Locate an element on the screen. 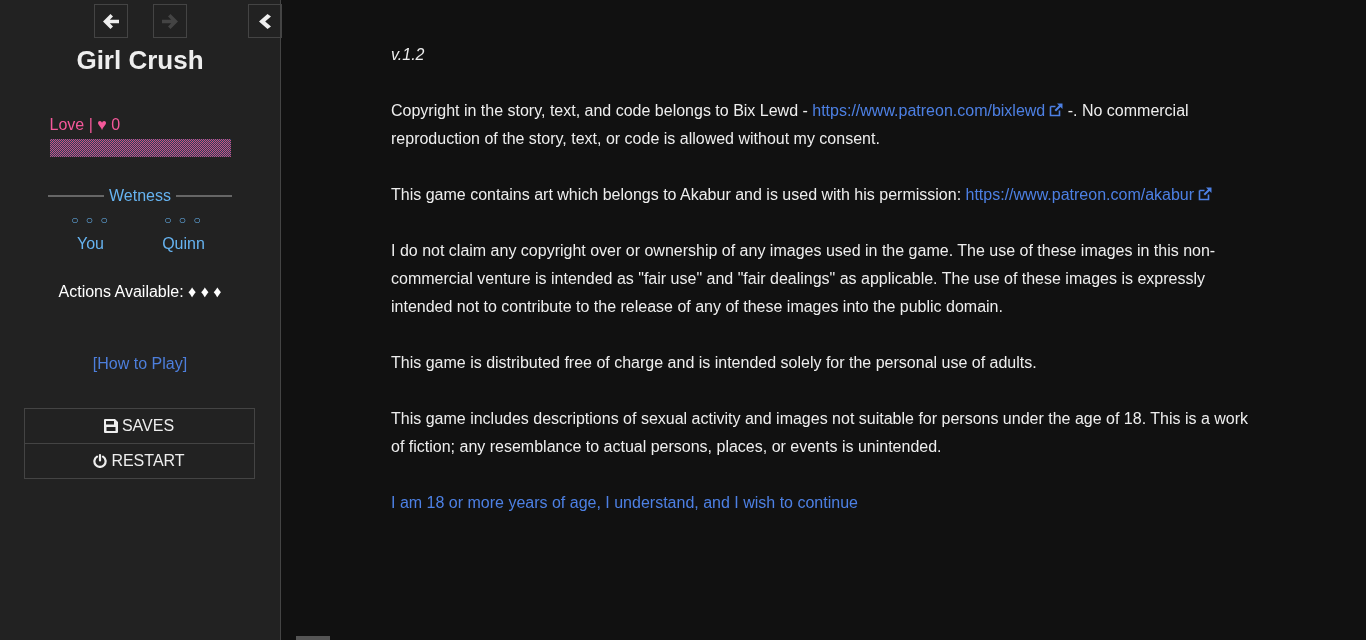  paragraph: This game includes descriptions of sexual activity and images not suitable for persons under the age of 18. This is a work of fiction; any resemblance to actual persons, places, or events is unintended. is located at coordinates (820, 433).